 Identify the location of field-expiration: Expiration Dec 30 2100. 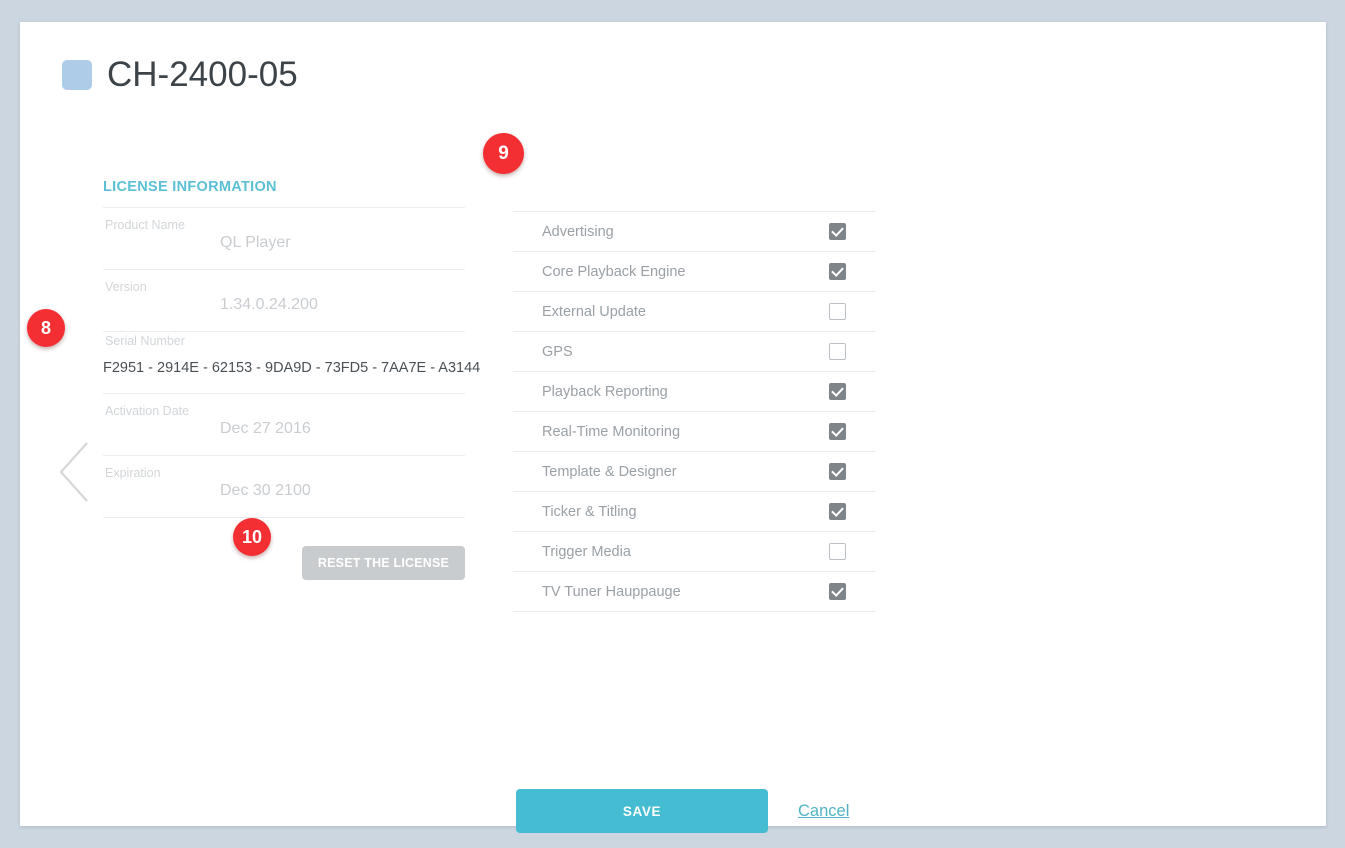
(284, 486).